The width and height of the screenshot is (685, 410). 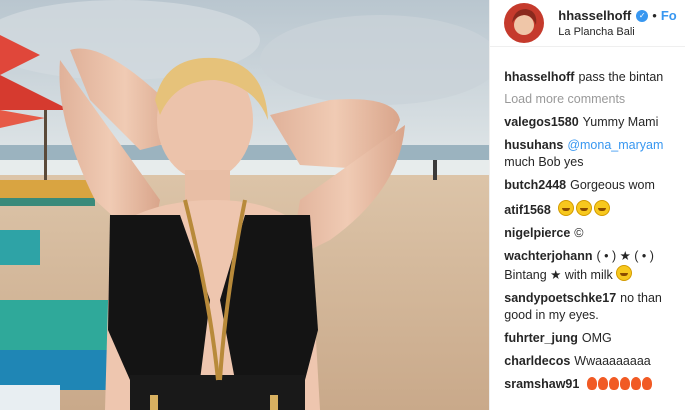 I want to click on comment-text: Bintang ★ with milk, so click(x=558, y=275).